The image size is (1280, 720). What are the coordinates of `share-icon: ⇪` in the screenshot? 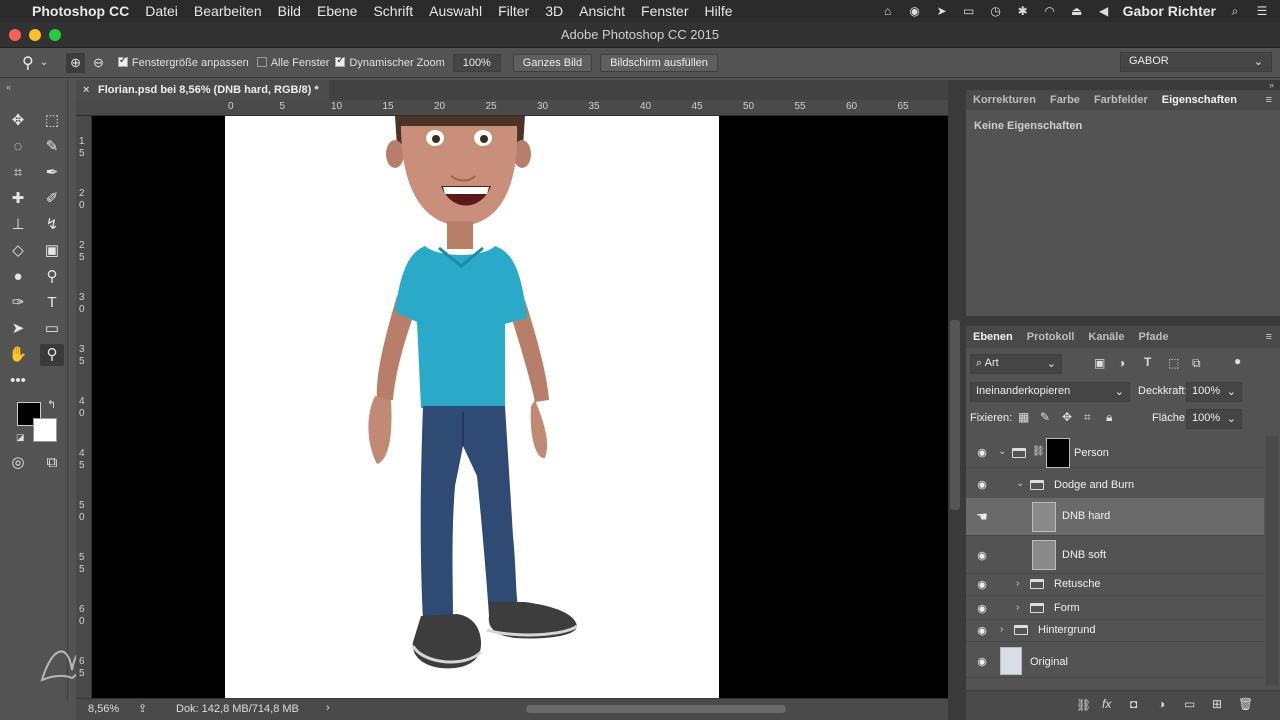 It's located at (142, 708).